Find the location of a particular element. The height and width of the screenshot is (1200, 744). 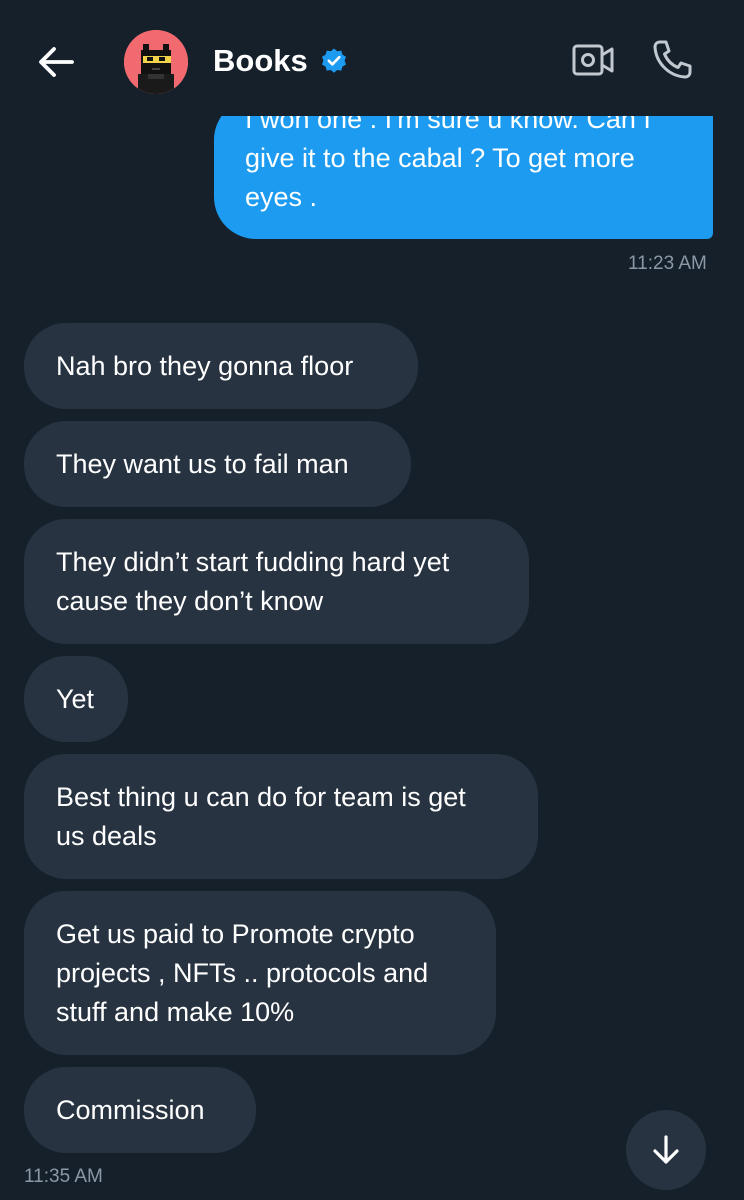

video-call-button is located at coordinates (593, 60).